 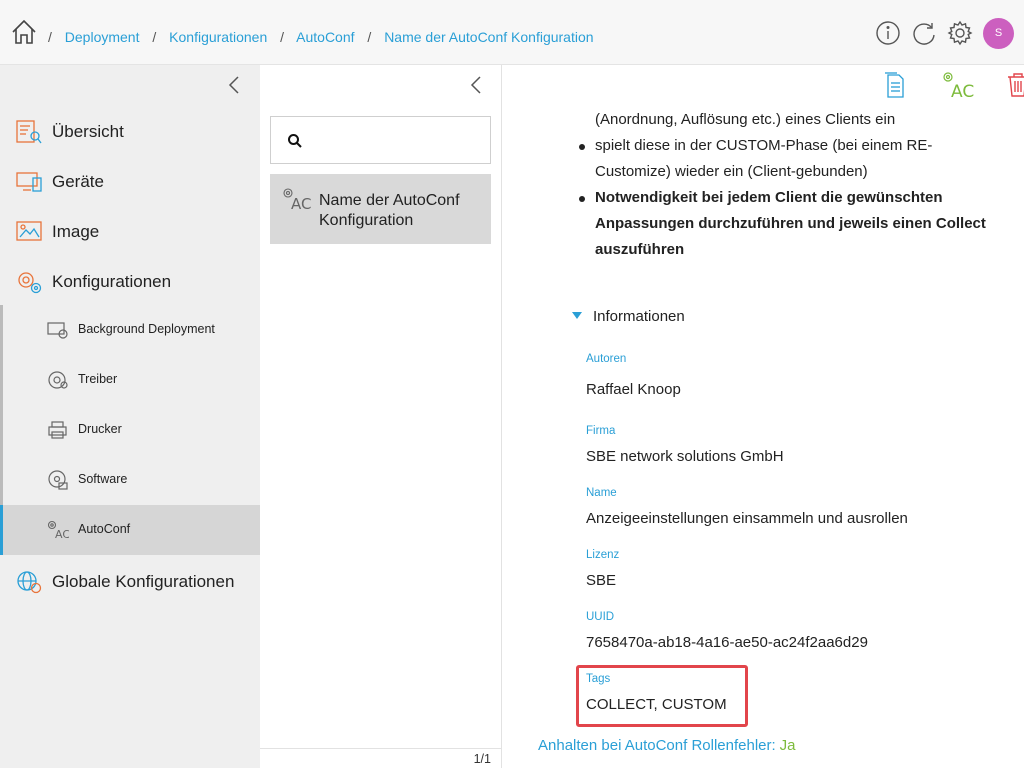 What do you see at coordinates (656, 704) in the screenshot?
I see `field-value-tags: COLLECT, CUSTOM` at bounding box center [656, 704].